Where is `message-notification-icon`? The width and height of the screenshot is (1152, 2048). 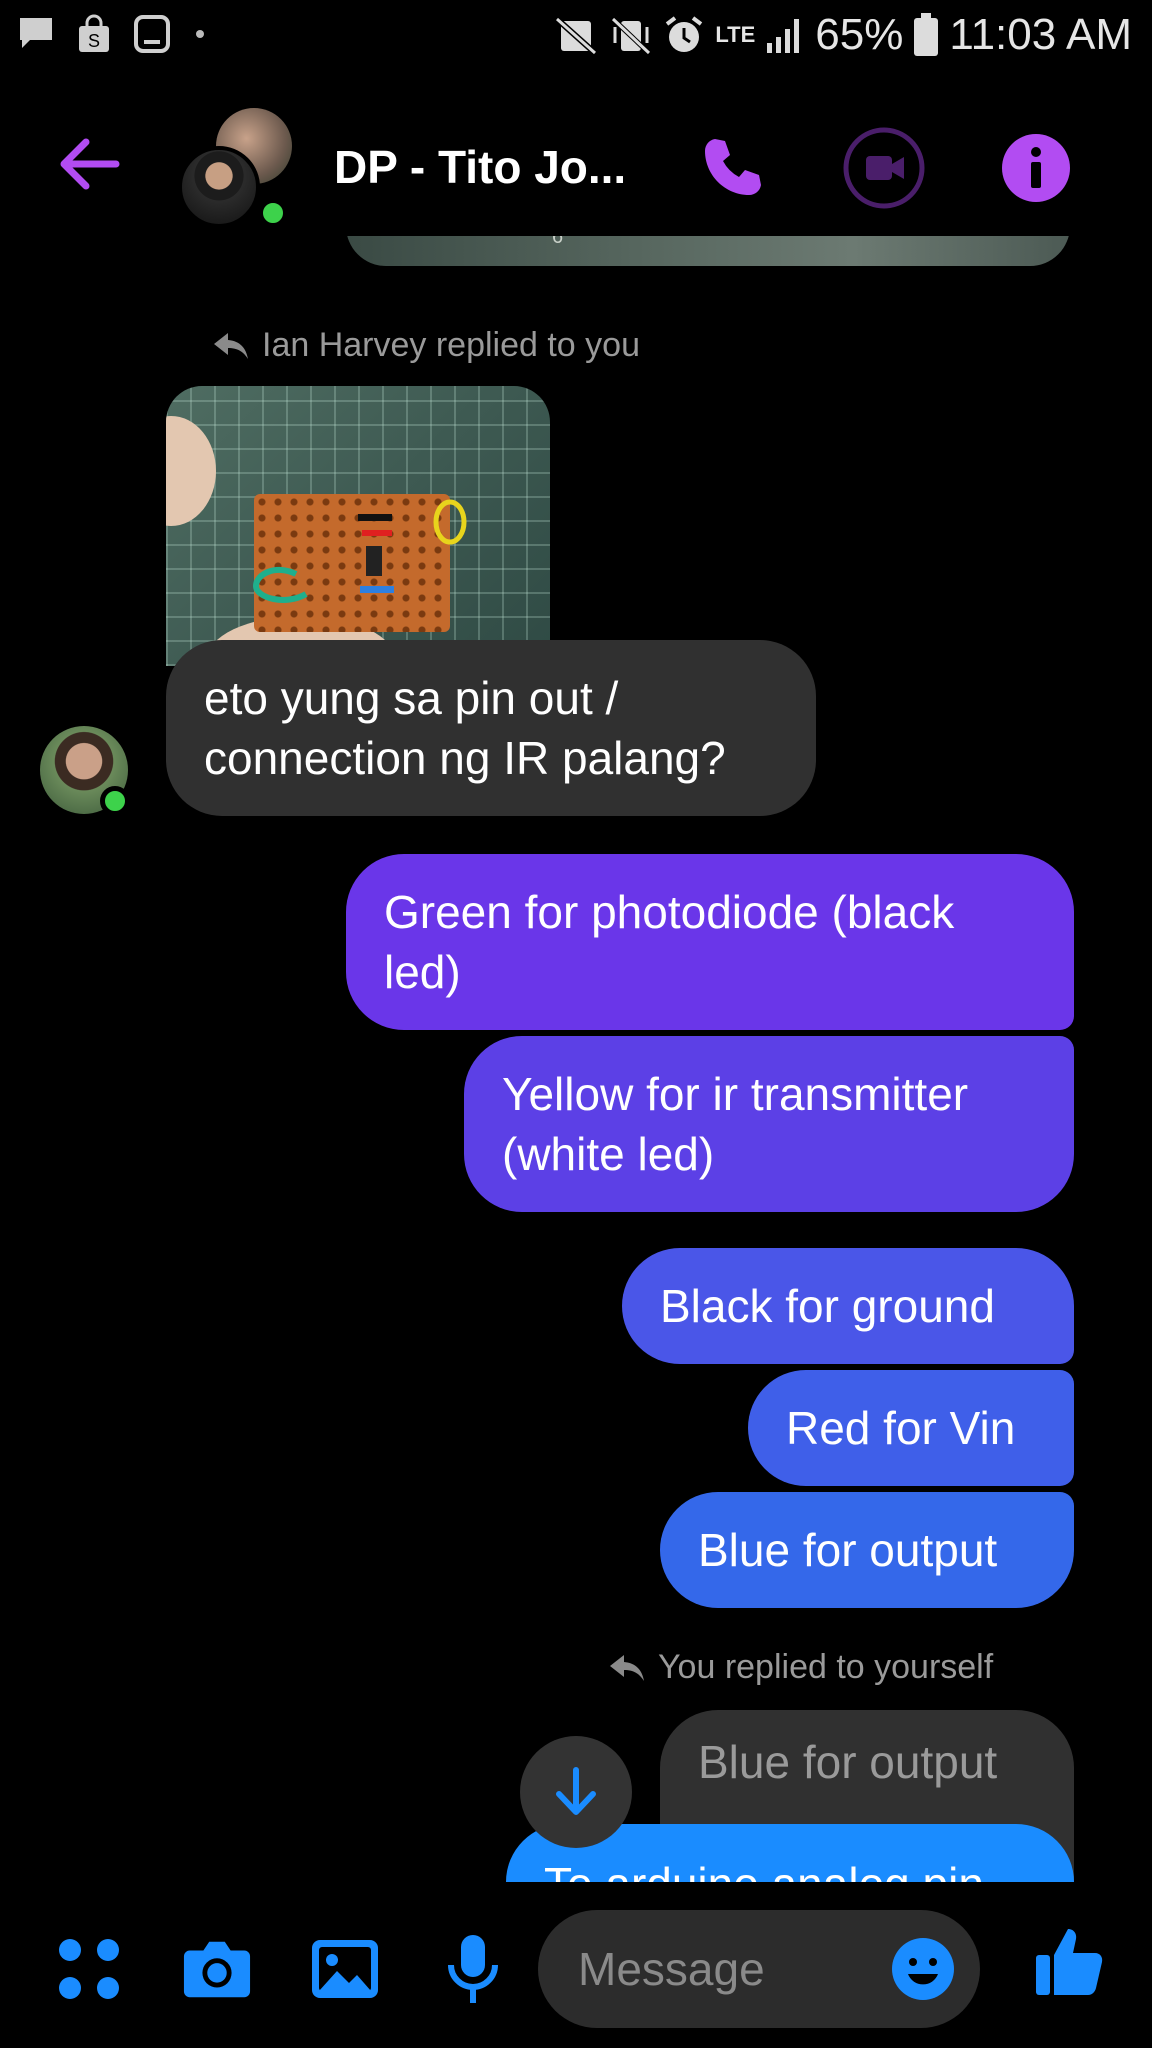 message-notification-icon is located at coordinates (36, 33).